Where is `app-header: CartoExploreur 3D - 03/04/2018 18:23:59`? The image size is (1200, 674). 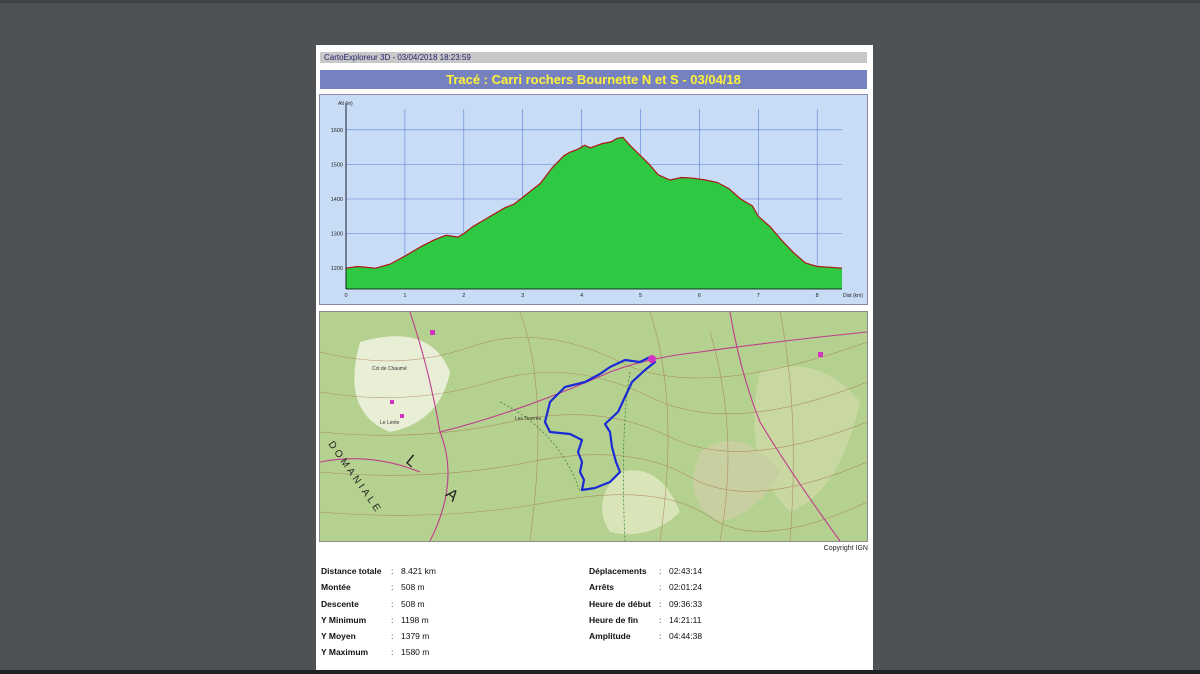 app-header: CartoExploreur 3D - 03/04/2018 18:23:59 is located at coordinates (593, 57).